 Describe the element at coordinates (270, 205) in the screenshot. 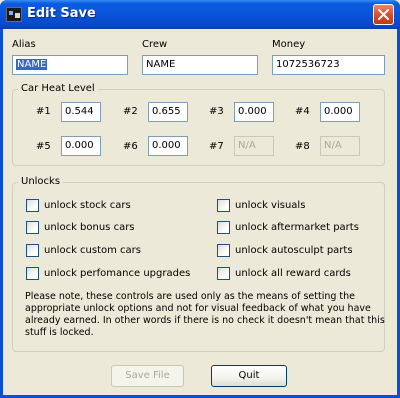

I see `unlock-visuals-label: unlock visuals` at that location.